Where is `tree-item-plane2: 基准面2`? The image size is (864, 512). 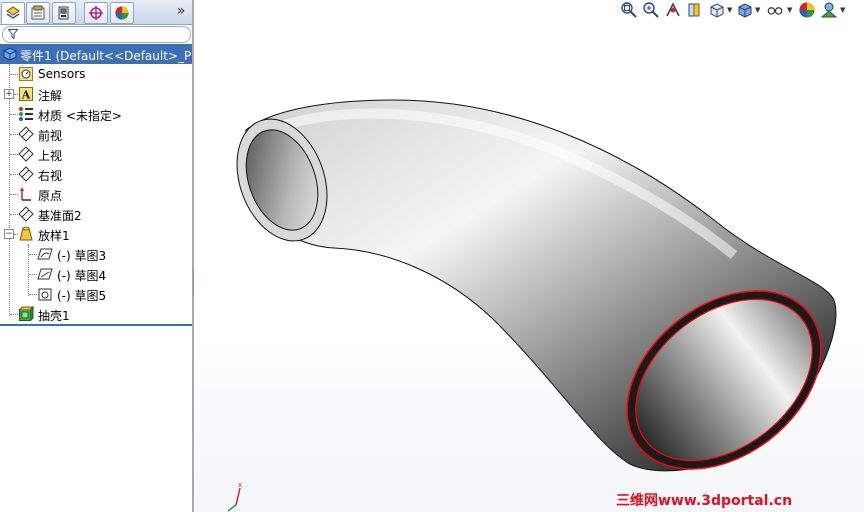
tree-item-plane2: 基准面2 is located at coordinates (103, 214).